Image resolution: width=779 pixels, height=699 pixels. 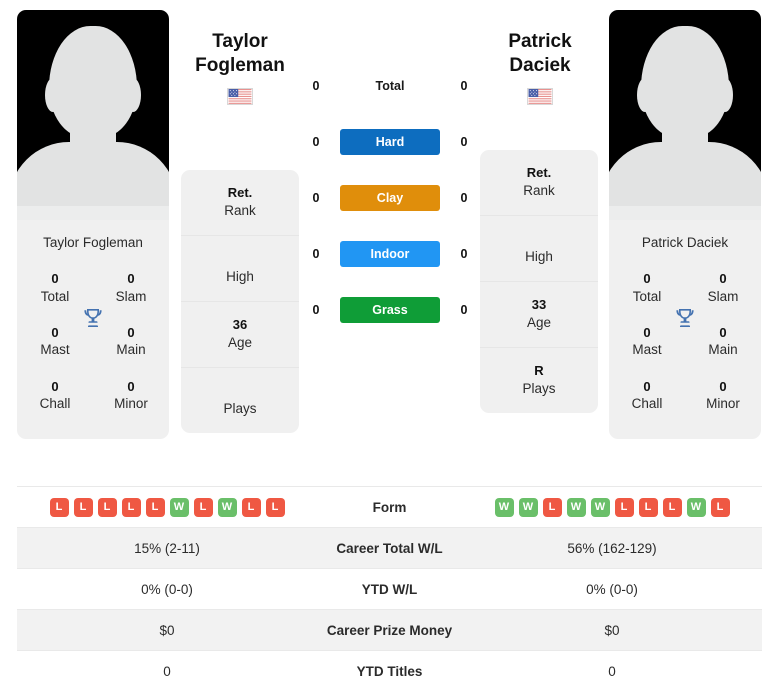 I want to click on player-flag-right-wrap, so click(x=540, y=96).